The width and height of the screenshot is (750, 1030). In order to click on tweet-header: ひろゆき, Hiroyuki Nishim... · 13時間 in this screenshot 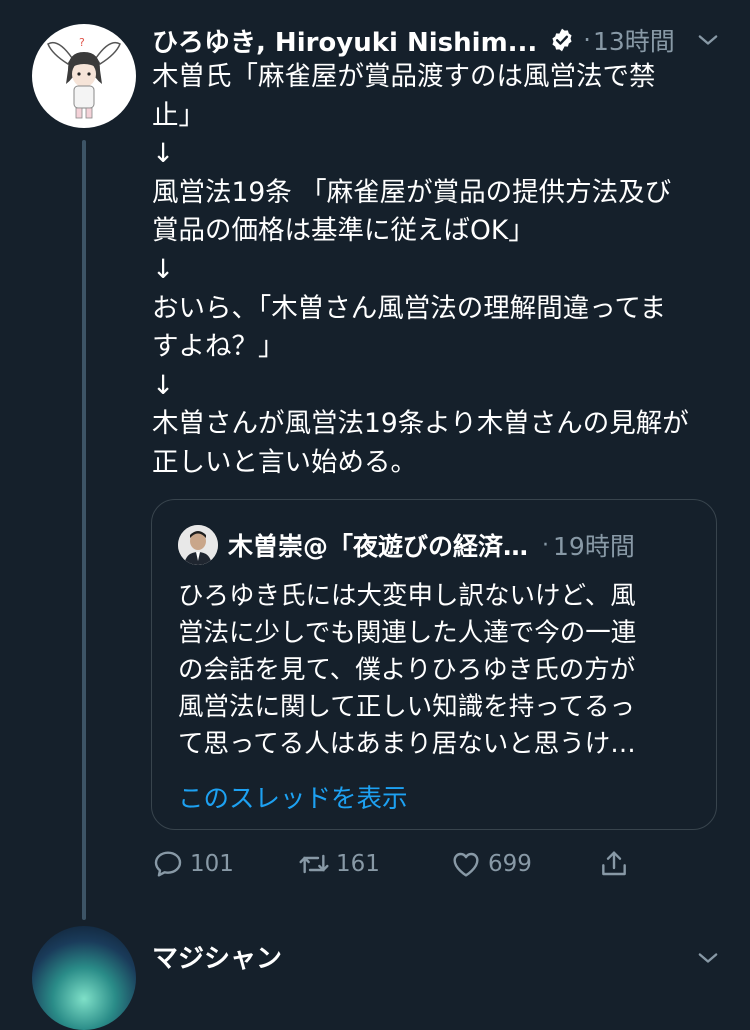, I will do `click(437, 40)`.